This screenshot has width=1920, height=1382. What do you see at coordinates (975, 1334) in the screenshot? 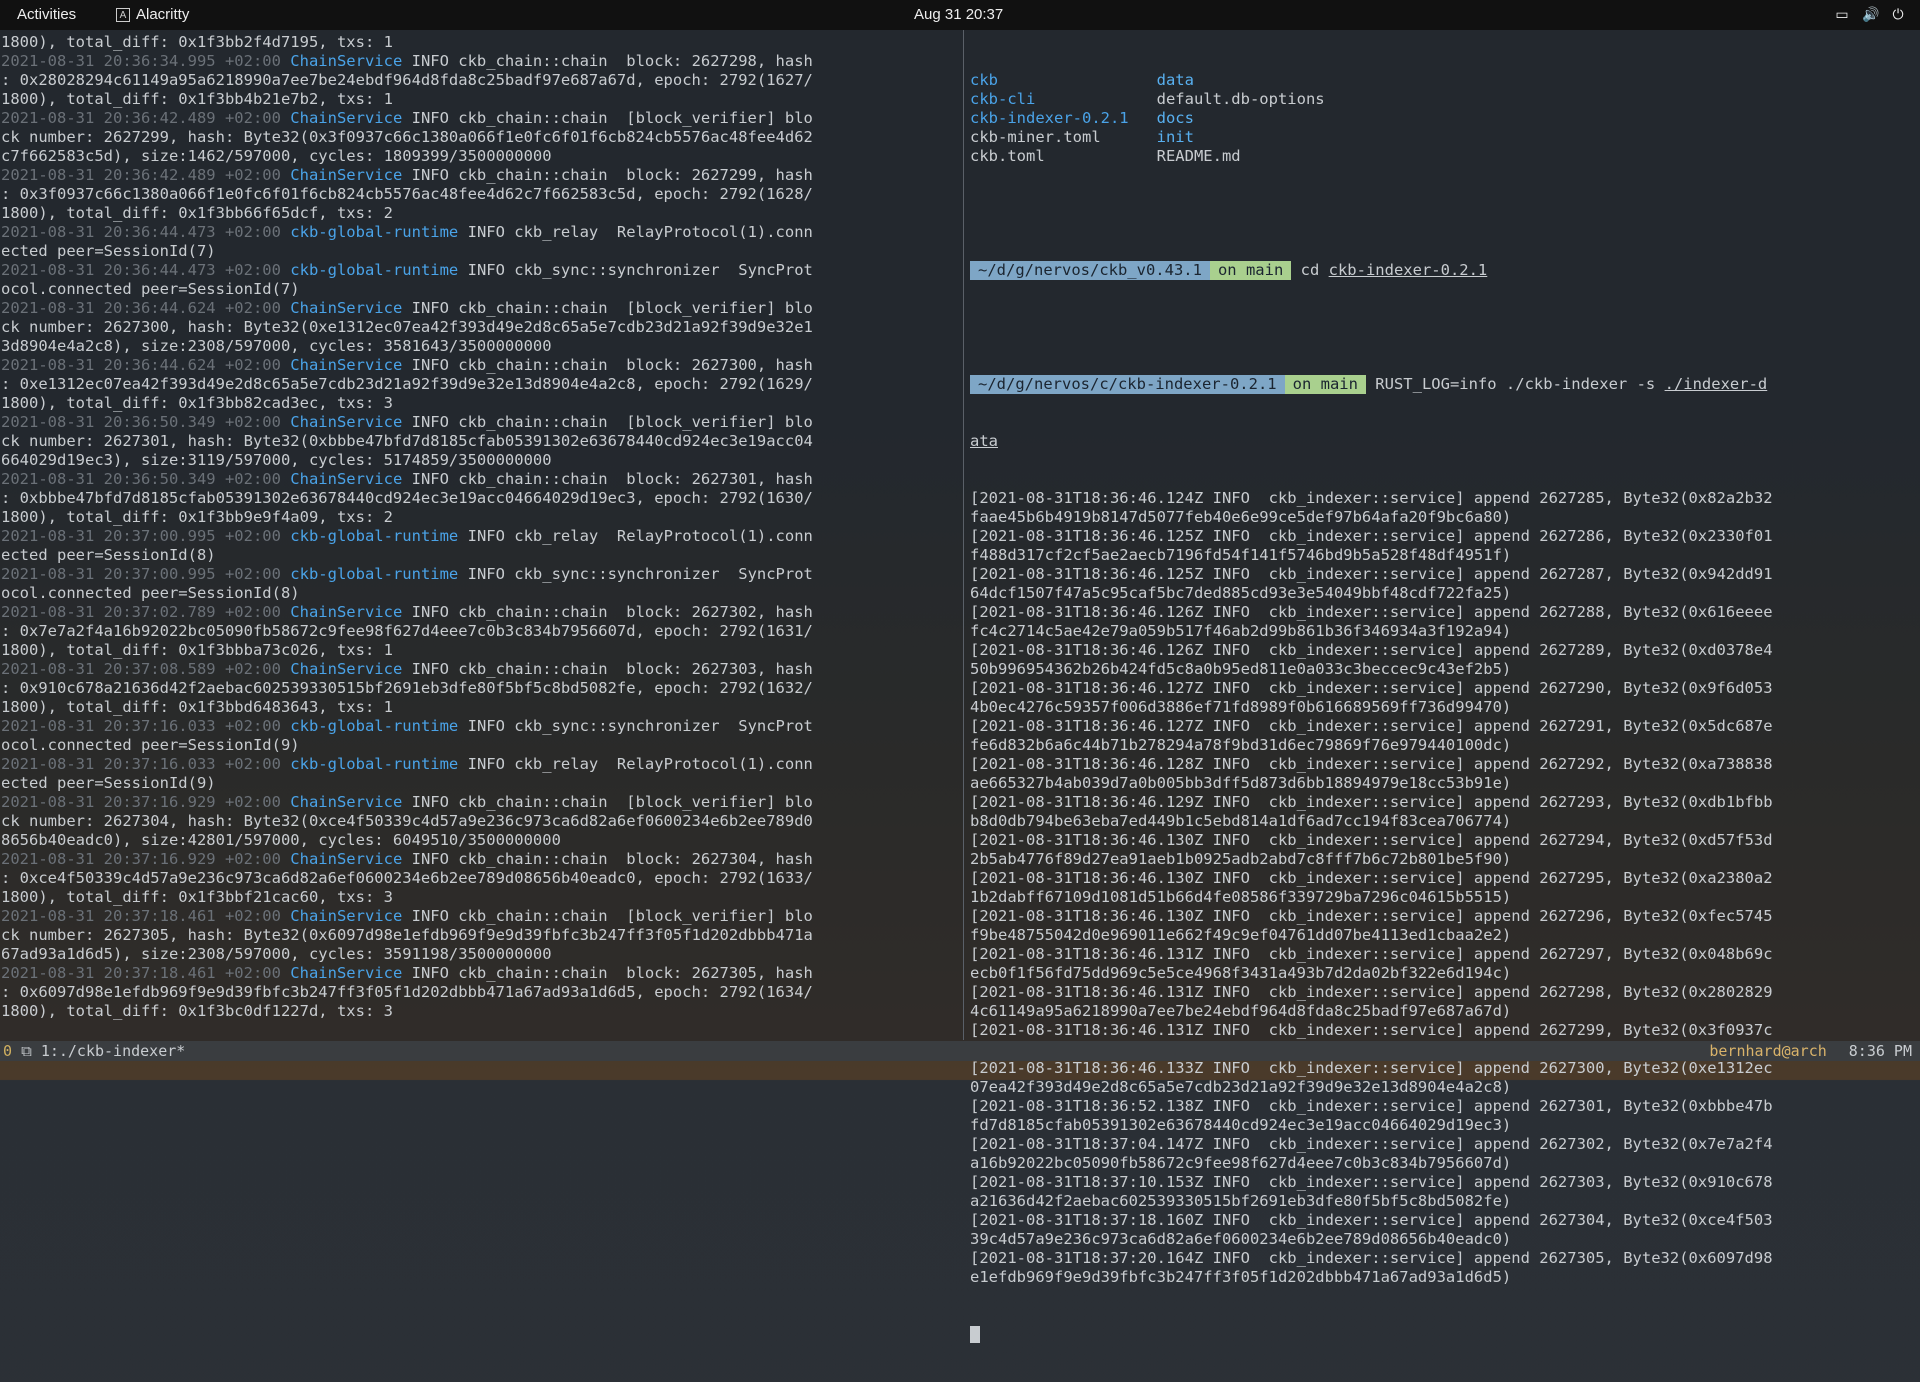
I see `terminal-cursor` at bounding box center [975, 1334].